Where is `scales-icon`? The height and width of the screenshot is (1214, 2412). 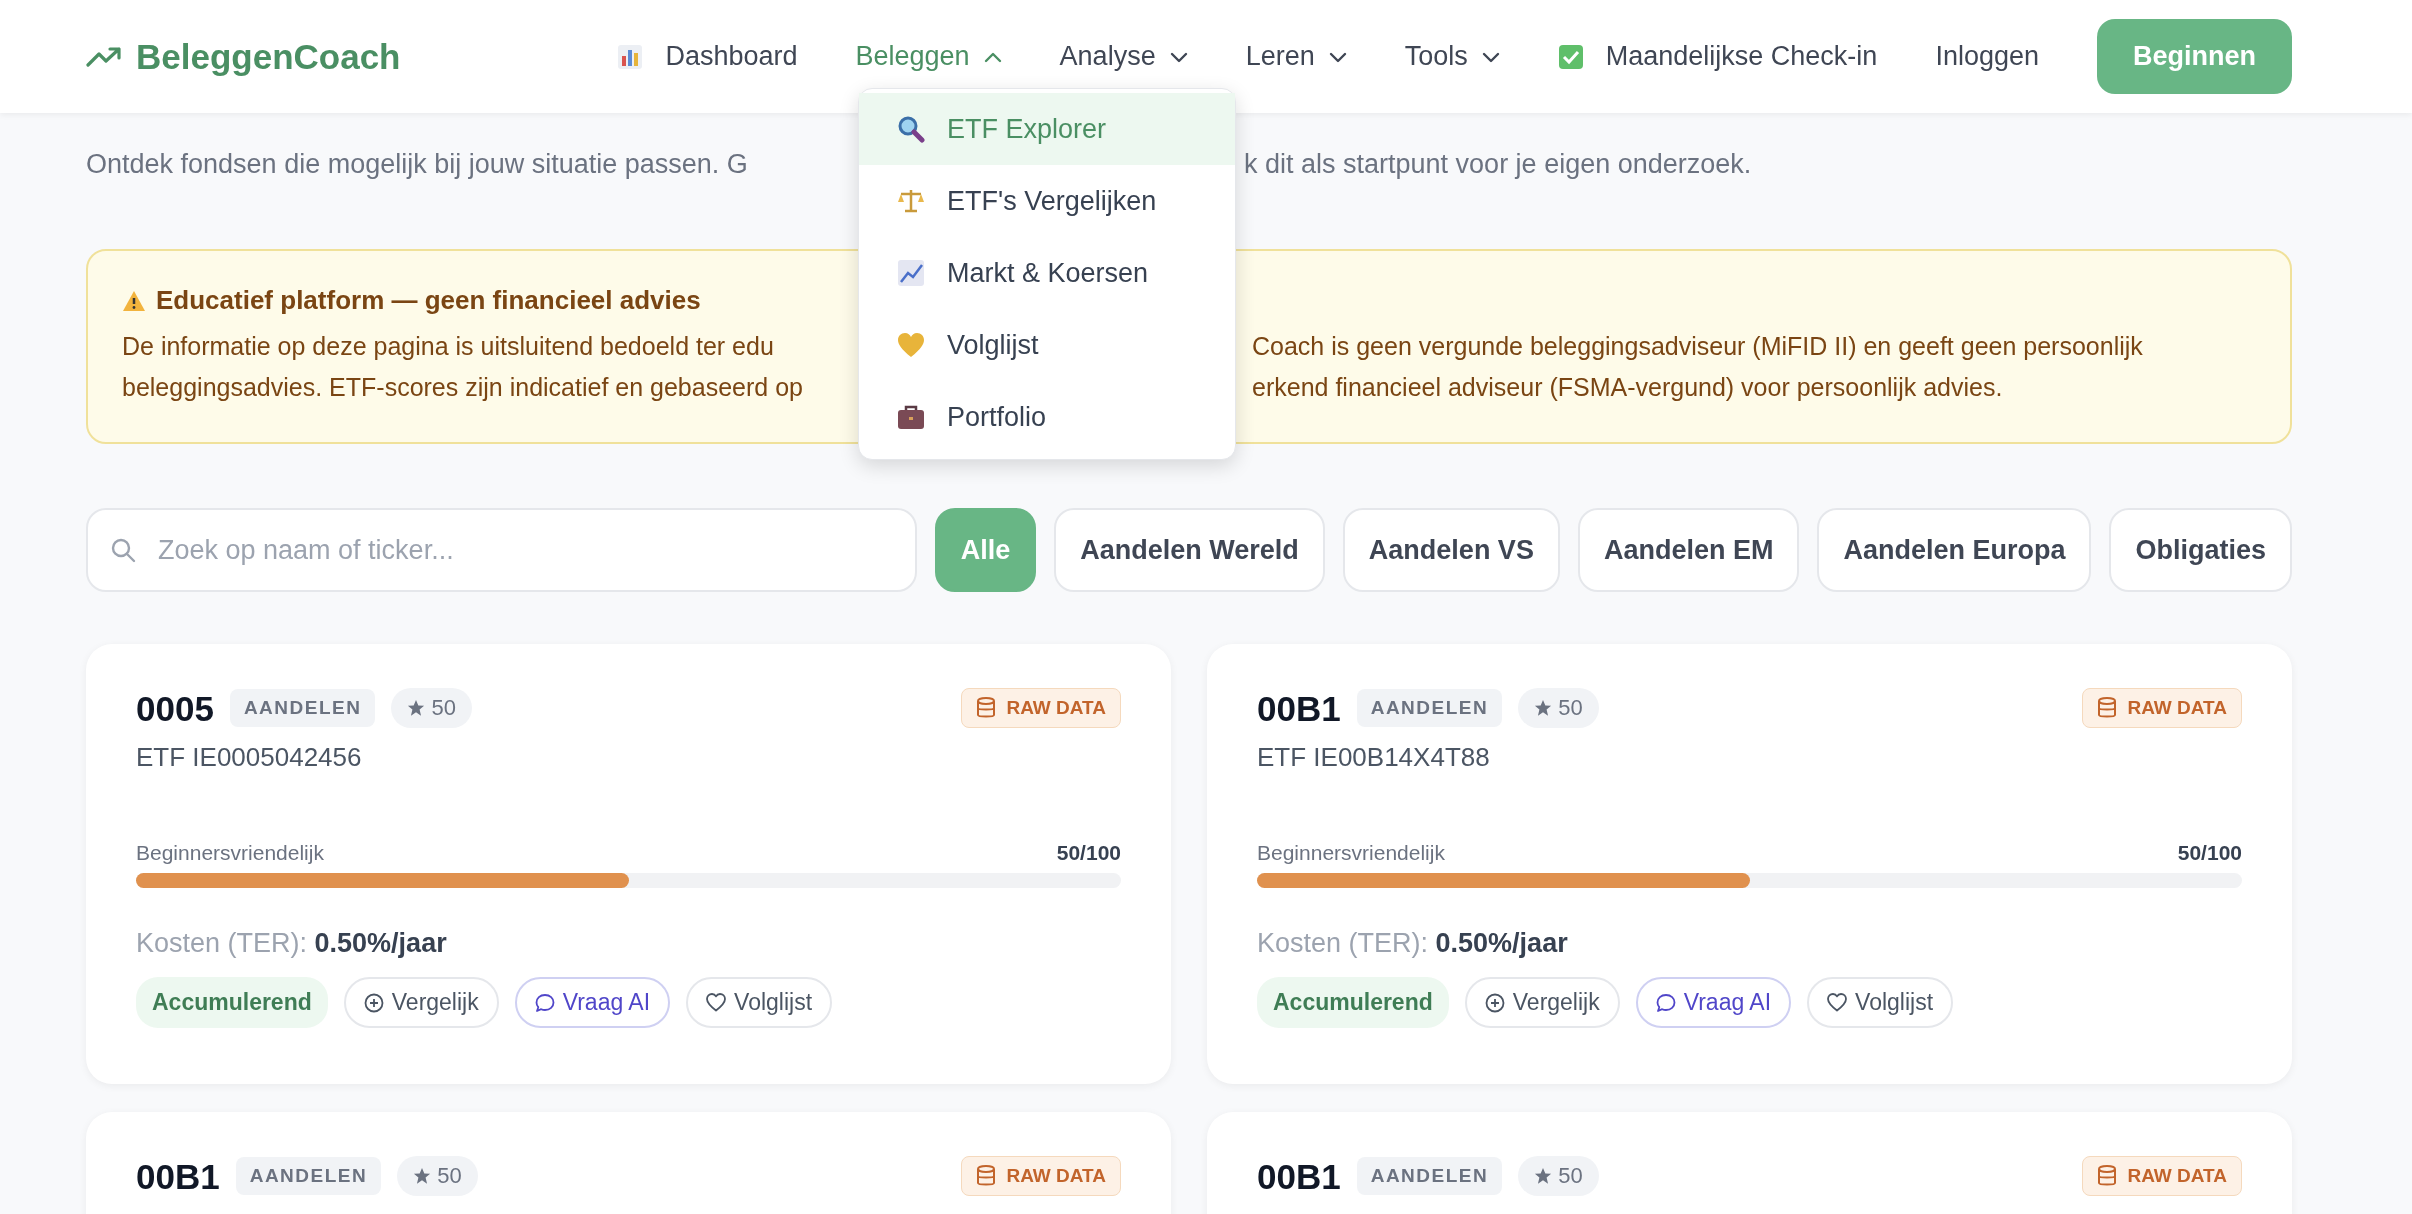
scales-icon is located at coordinates (911, 201).